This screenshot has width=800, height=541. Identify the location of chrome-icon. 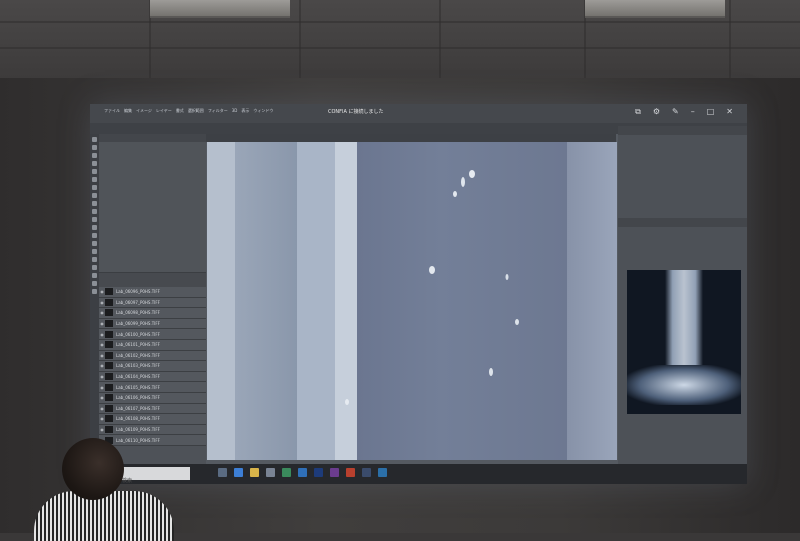
(286, 472).